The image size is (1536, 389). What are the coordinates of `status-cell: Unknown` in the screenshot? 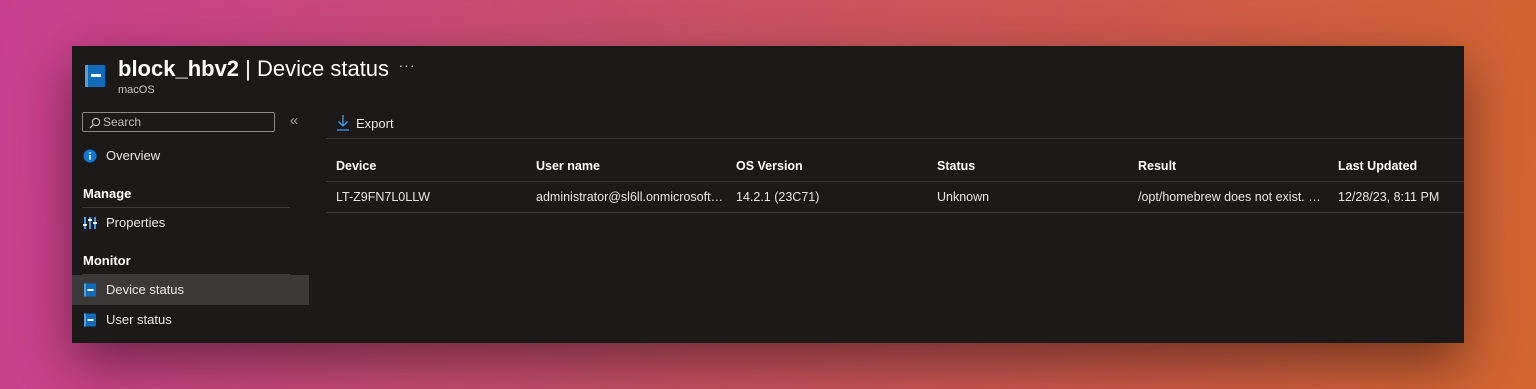 It's located at (963, 197).